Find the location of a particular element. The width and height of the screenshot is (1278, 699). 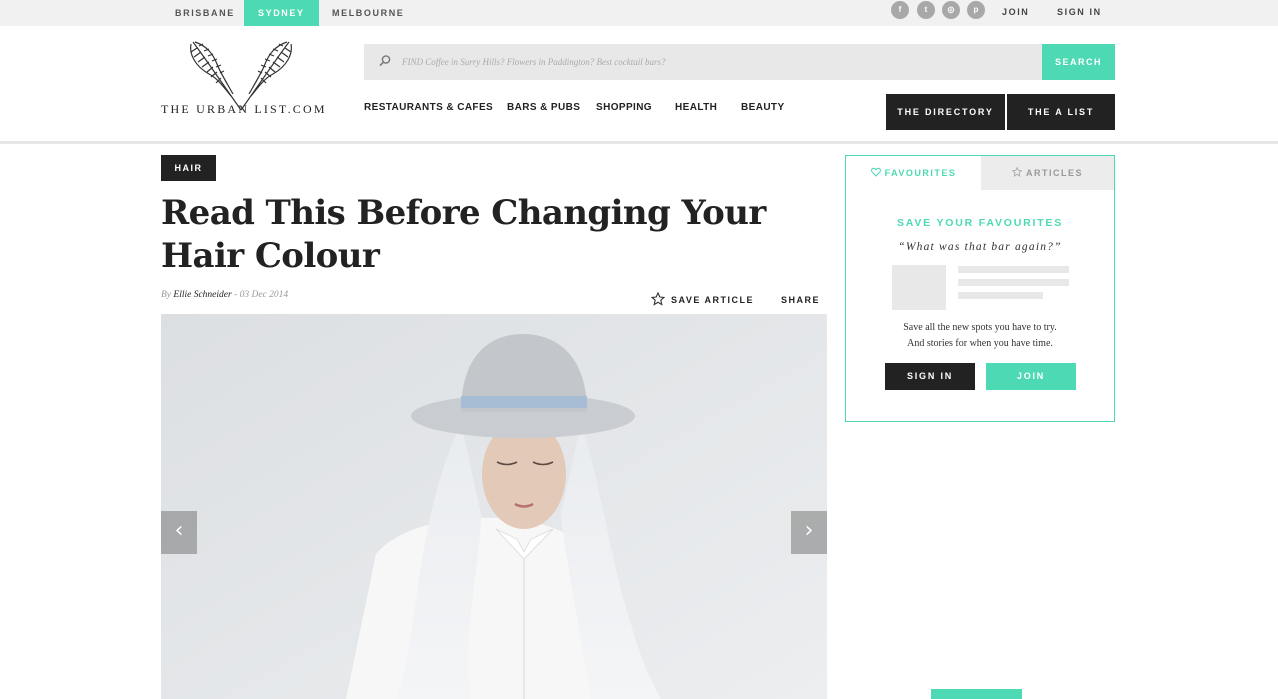

tab-favourites-label: FAVOURITES is located at coordinates (920, 173).